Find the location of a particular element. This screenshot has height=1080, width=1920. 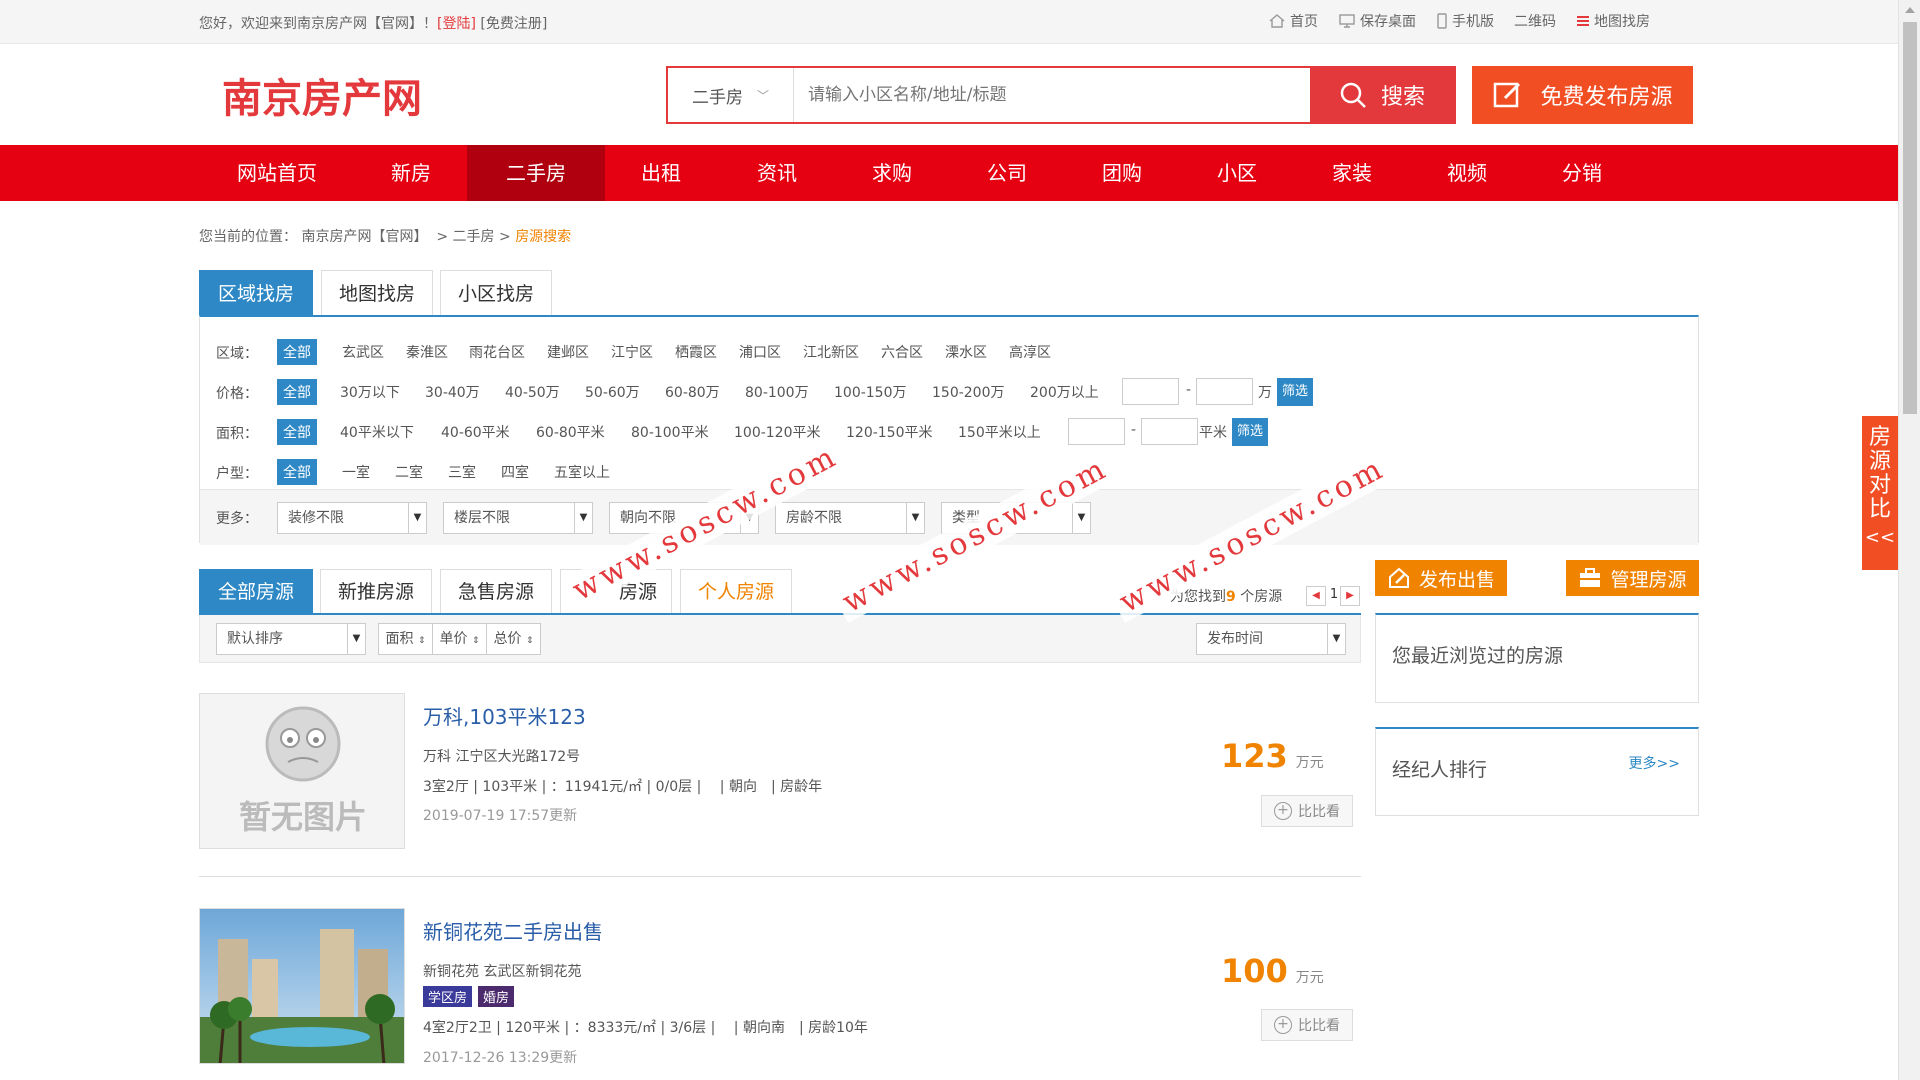

filter-option: 150-200万 is located at coordinates (968, 392).